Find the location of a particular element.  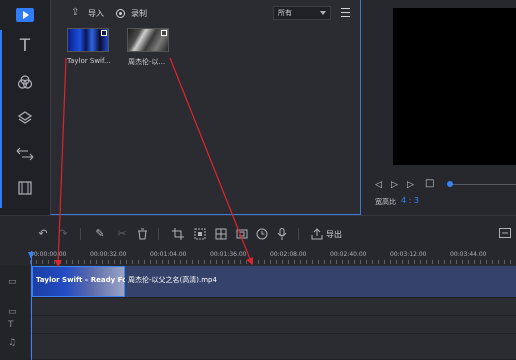

export-button: 导出 is located at coordinates (334, 234).